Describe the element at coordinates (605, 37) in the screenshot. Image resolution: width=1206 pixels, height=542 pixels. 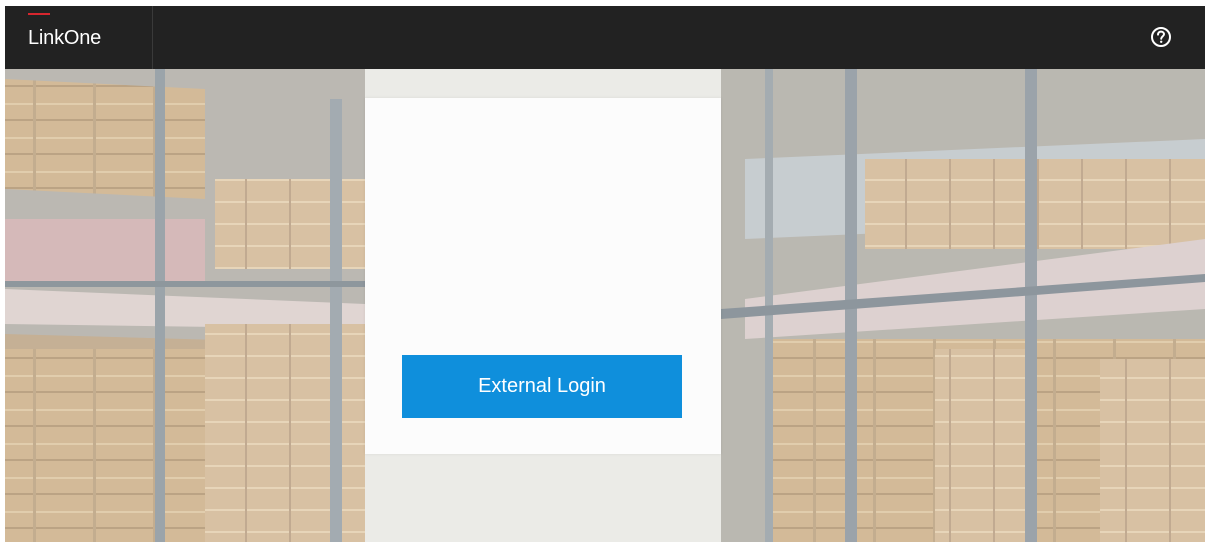
I see `top-bar: LinkOne` at that location.